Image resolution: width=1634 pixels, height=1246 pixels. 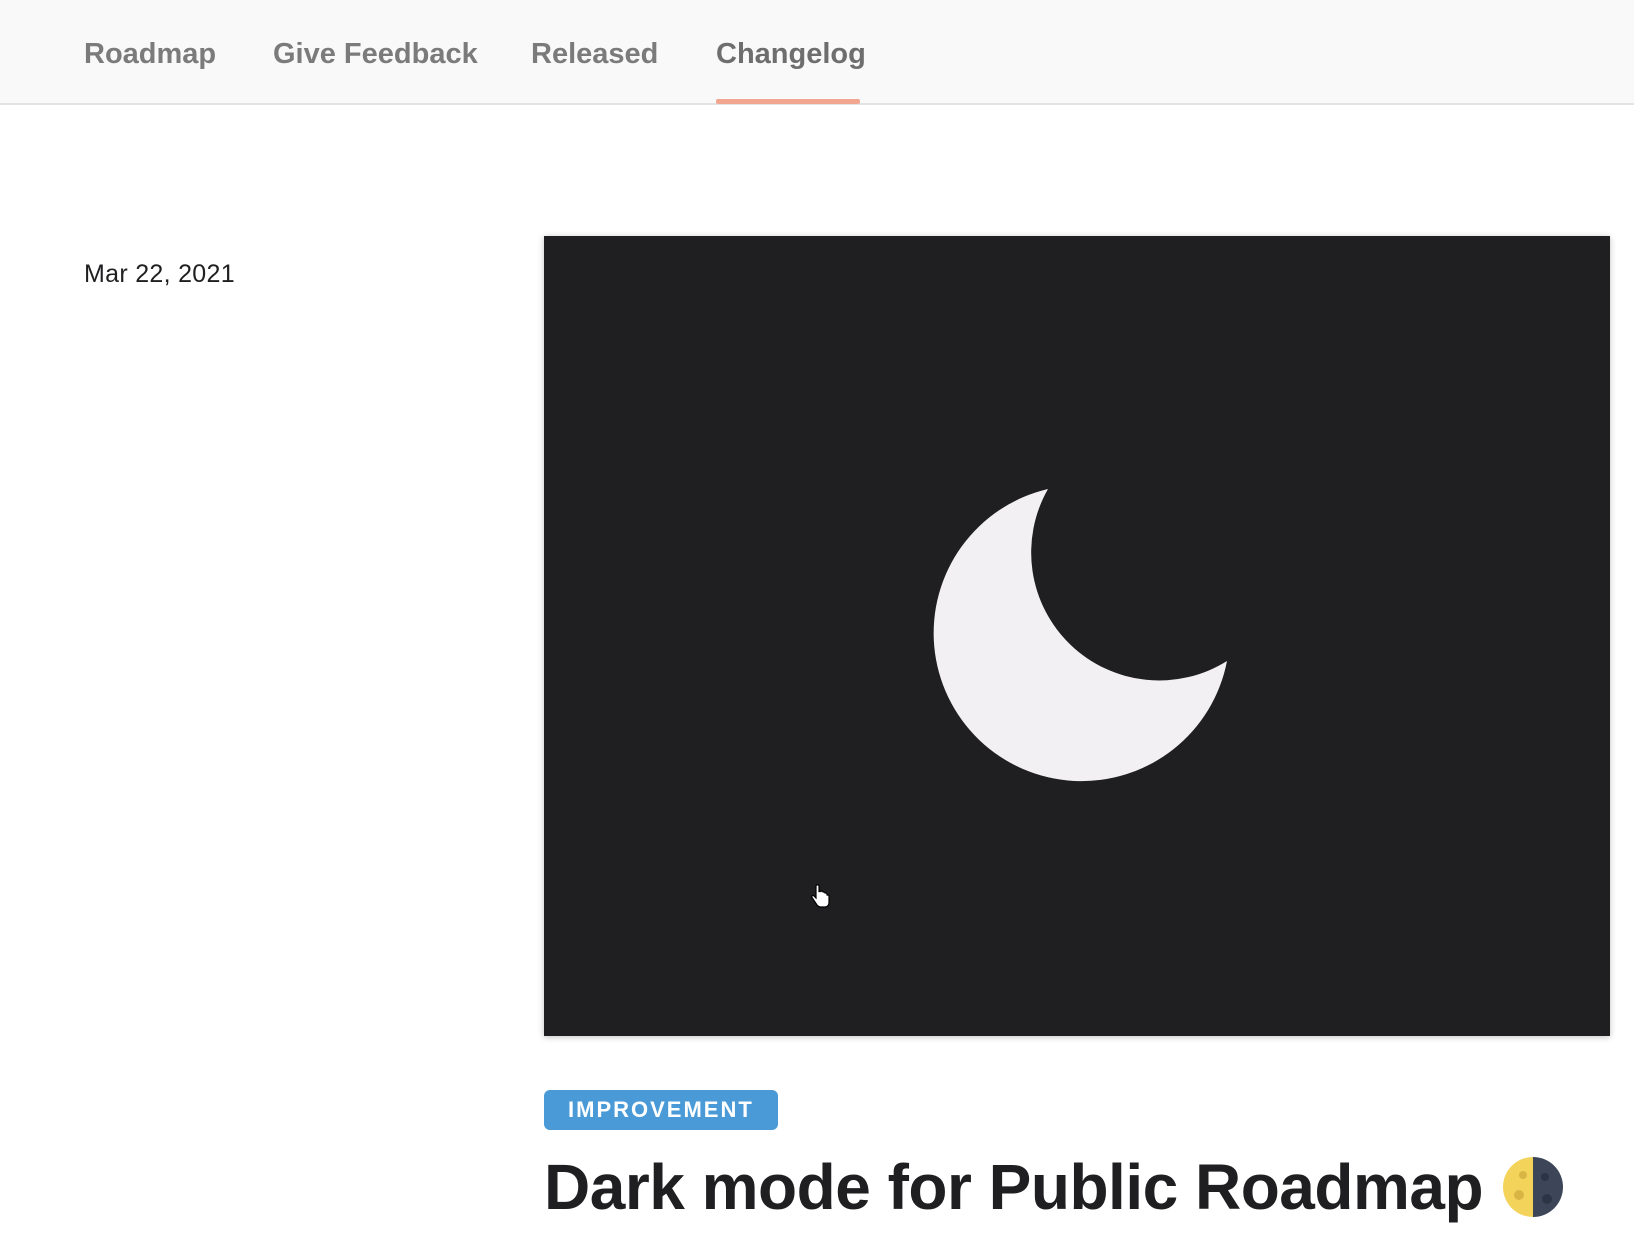 I want to click on post-title: Dark mode for Public Roadmap, so click(x=1014, y=1187).